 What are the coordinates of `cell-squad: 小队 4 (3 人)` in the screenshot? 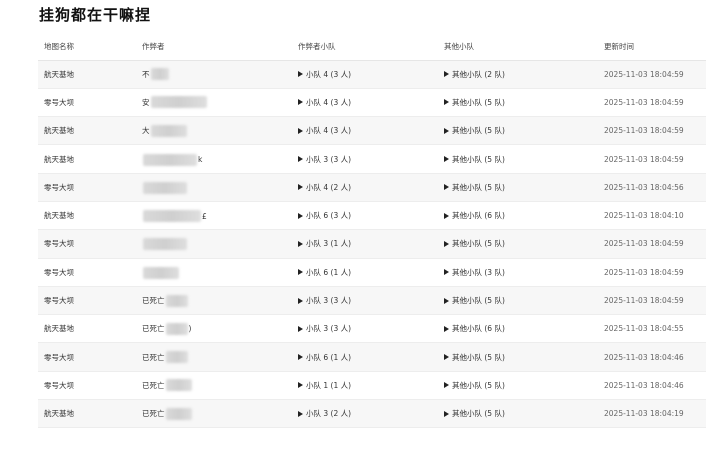 It's located at (365, 74).